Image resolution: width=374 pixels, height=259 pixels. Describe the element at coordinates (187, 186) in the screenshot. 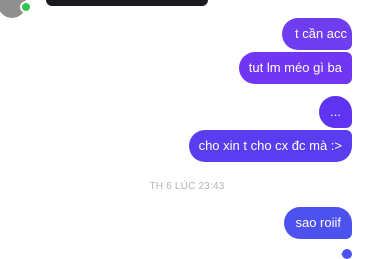

I see `message-timestamp: TH 6 LÚC 23:43` at that location.